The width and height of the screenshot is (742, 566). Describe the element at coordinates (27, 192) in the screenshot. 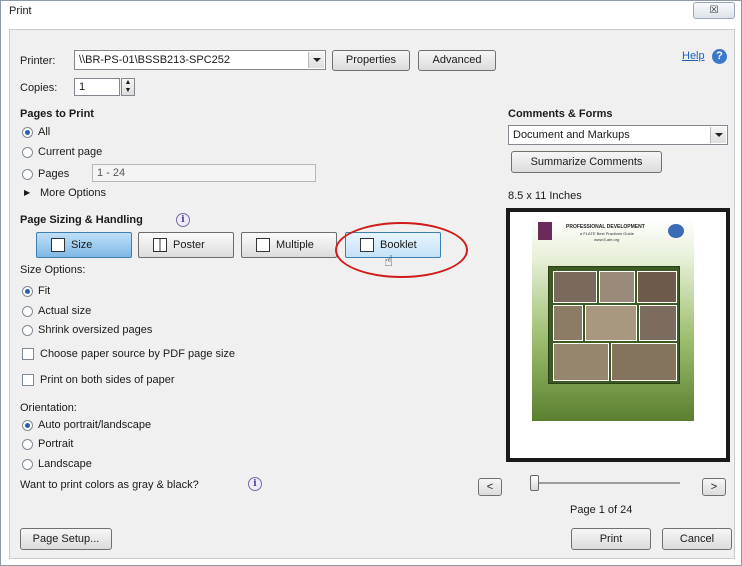

I see `expand-triangle-icon: ▶` at that location.